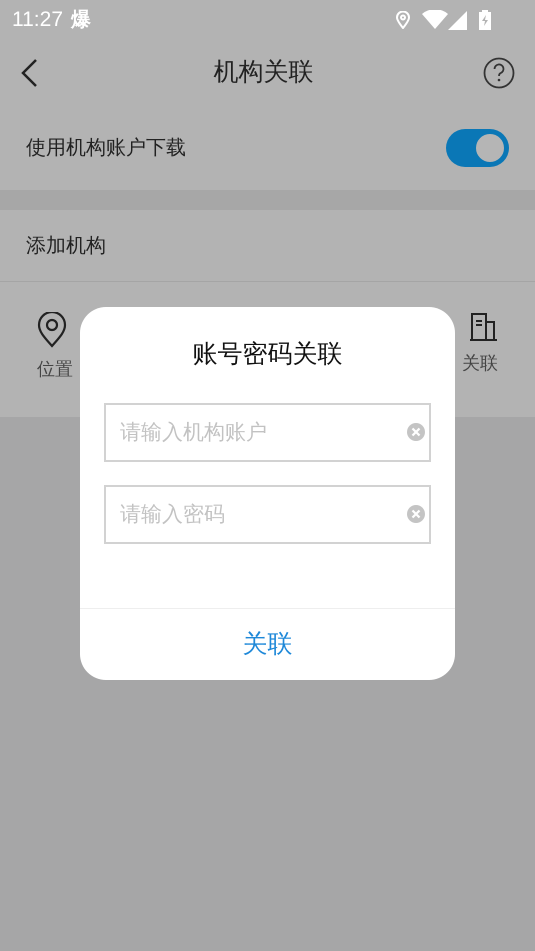  What do you see at coordinates (435, 20) in the screenshot?
I see `wifi-icon` at bounding box center [435, 20].